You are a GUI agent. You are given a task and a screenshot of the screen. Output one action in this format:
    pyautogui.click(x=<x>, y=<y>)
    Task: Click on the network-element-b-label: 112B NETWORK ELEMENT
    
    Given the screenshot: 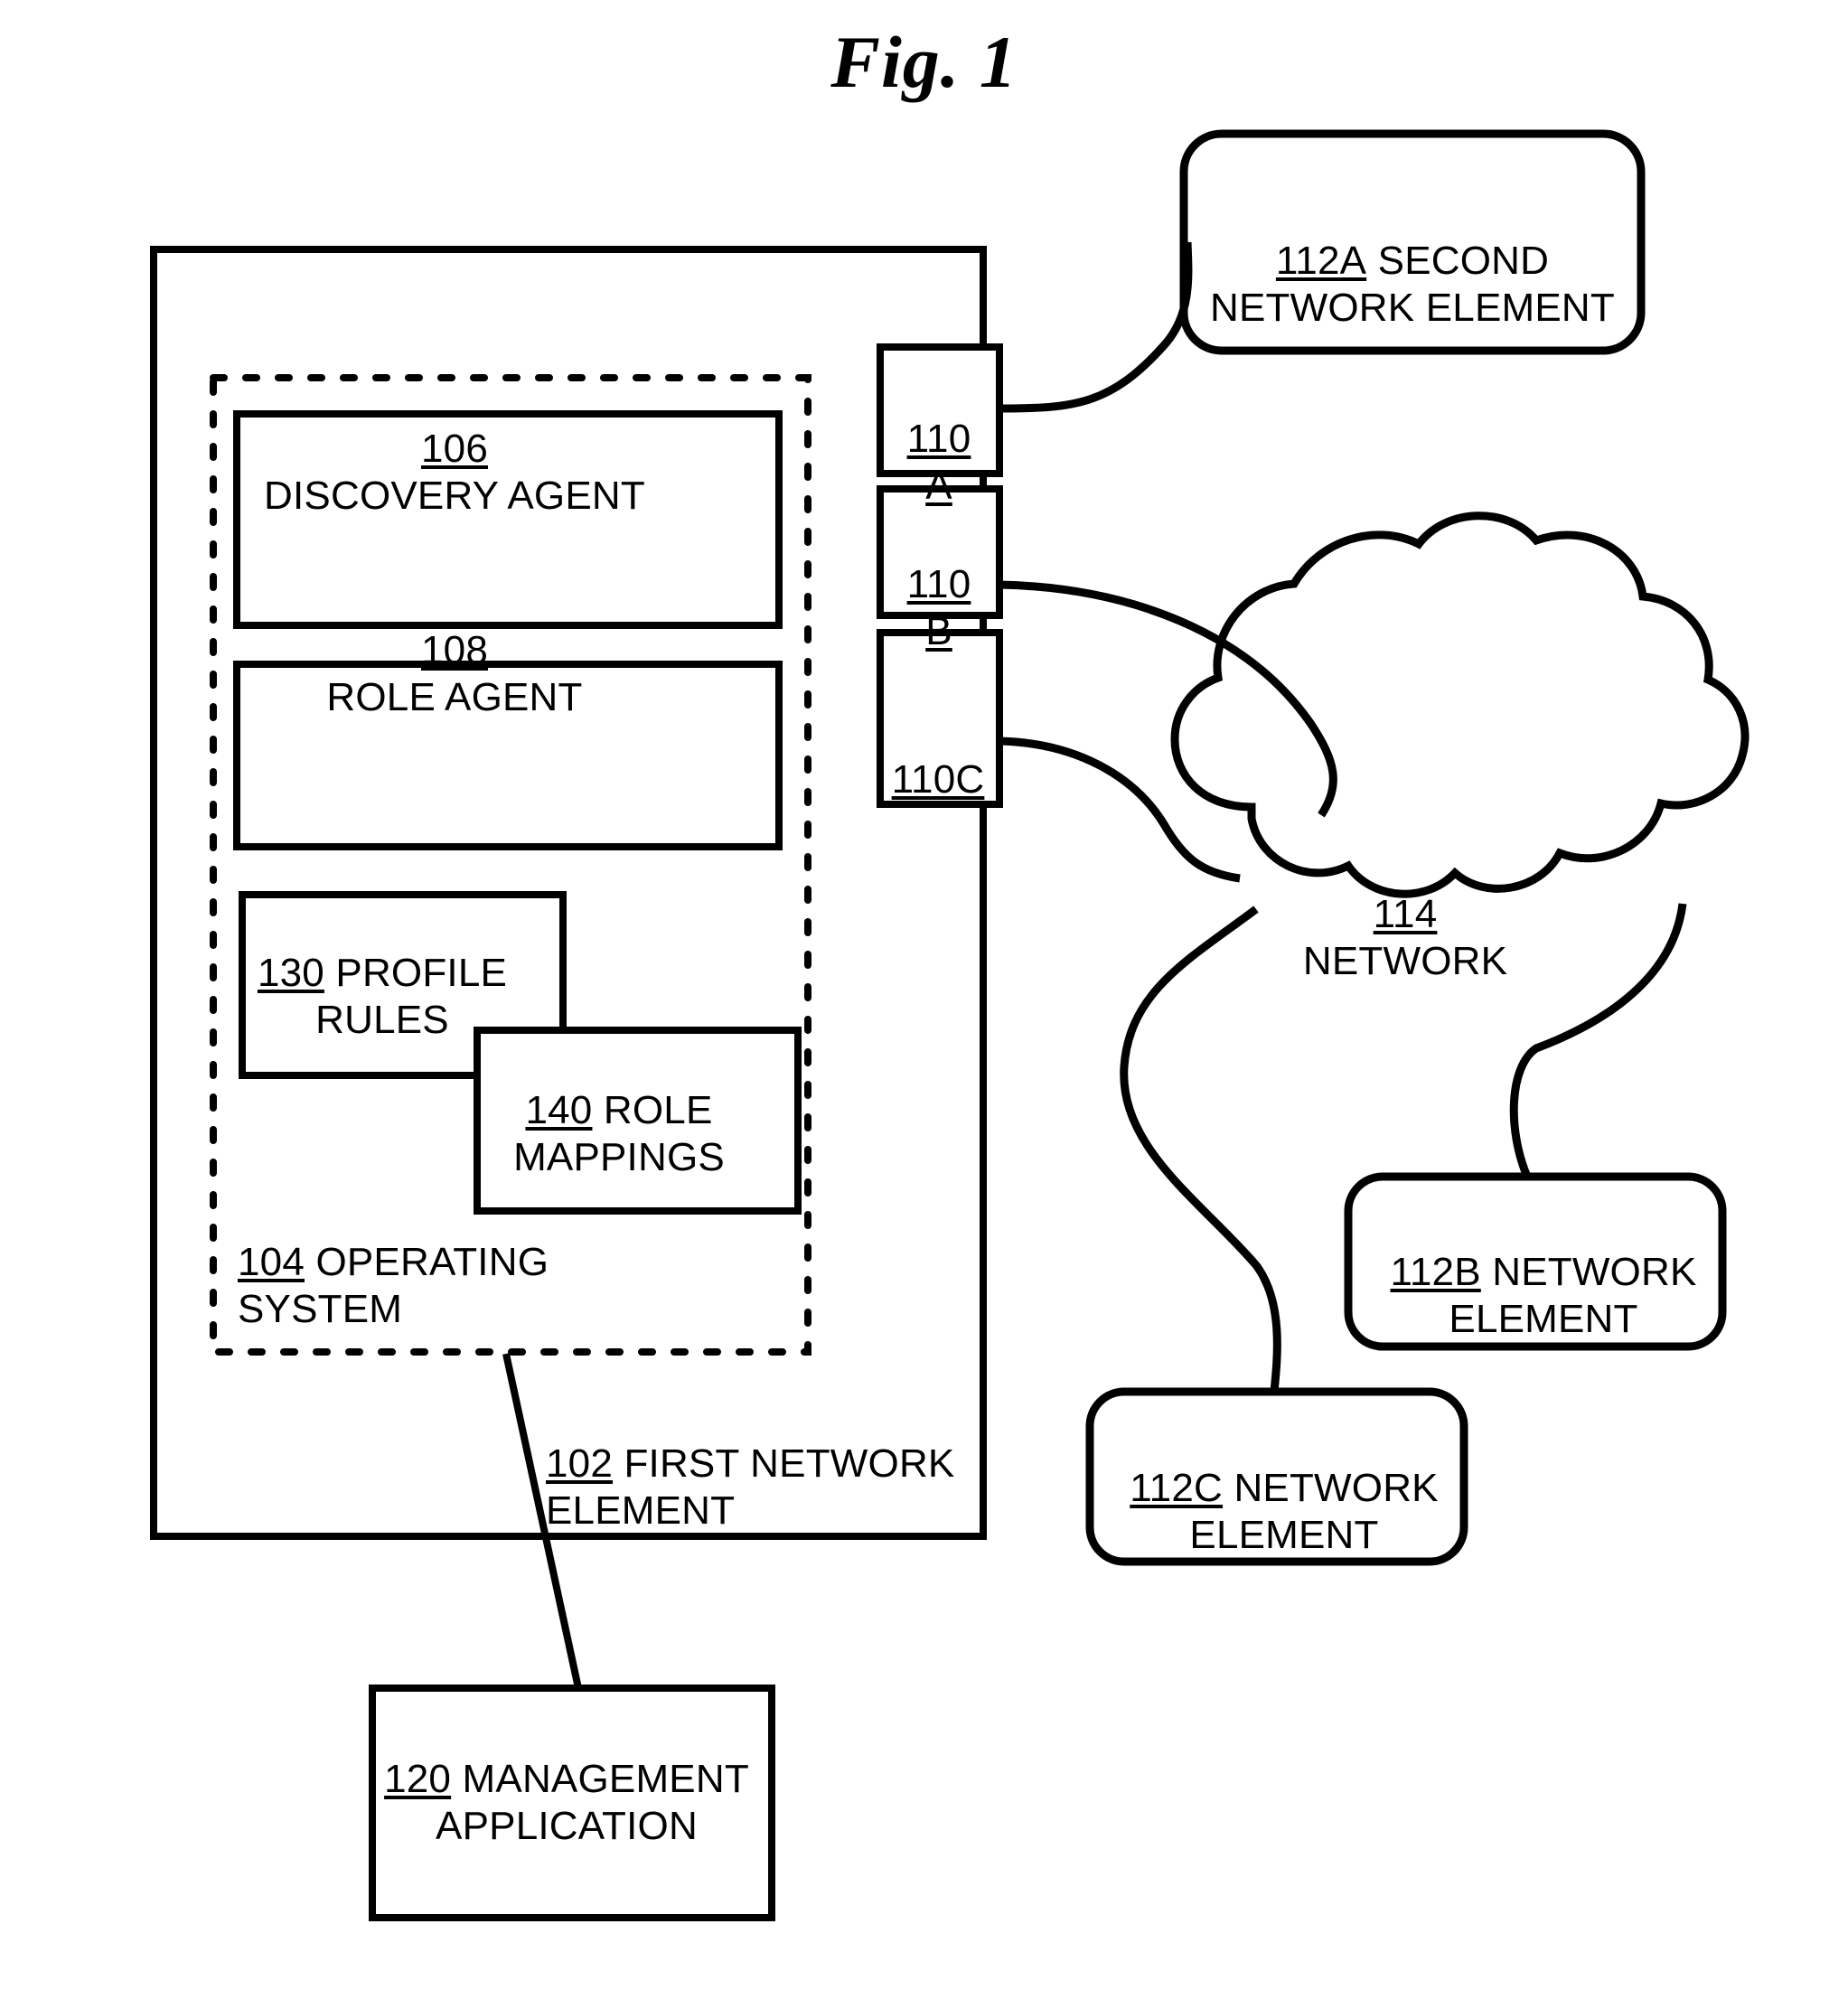 What is the action you would take?
    pyautogui.click(x=1543, y=1296)
    